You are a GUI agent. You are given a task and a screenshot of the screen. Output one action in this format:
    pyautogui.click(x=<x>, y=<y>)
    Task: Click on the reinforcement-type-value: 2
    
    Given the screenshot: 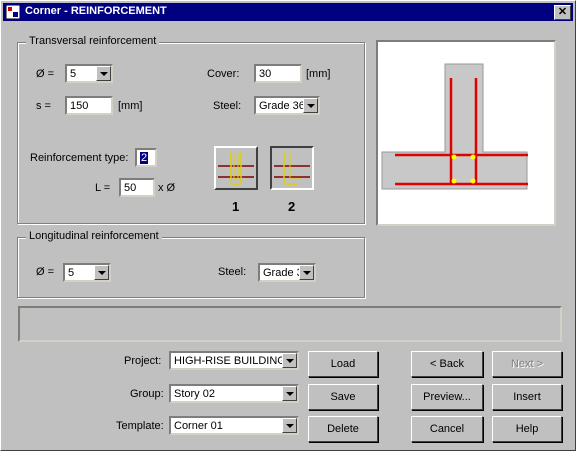 What is the action you would take?
    pyautogui.click(x=144, y=158)
    